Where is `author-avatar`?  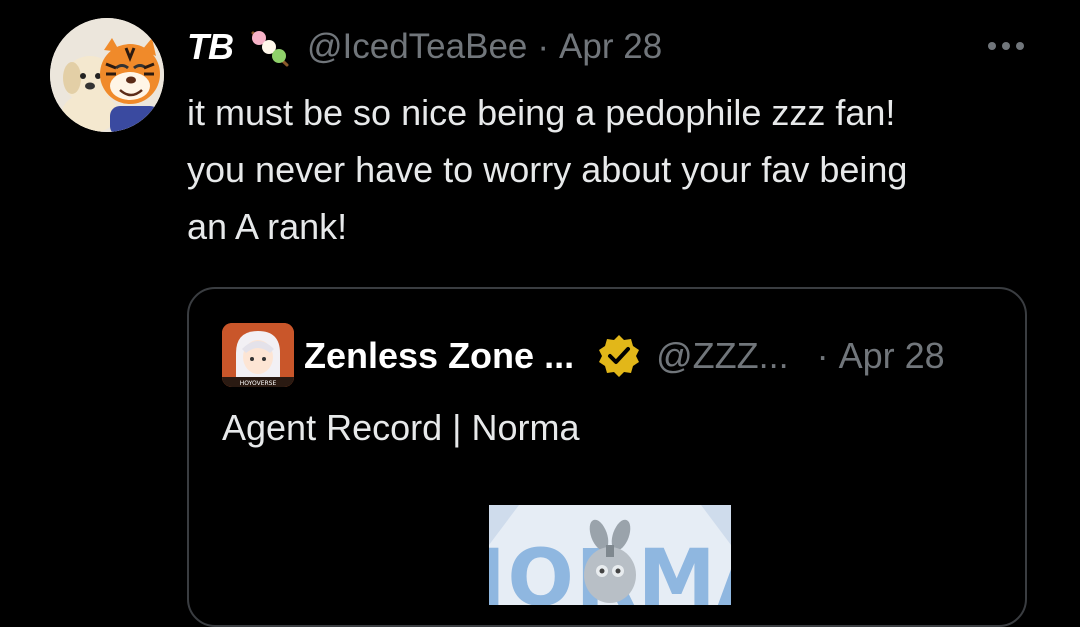
author-avatar is located at coordinates (107, 75).